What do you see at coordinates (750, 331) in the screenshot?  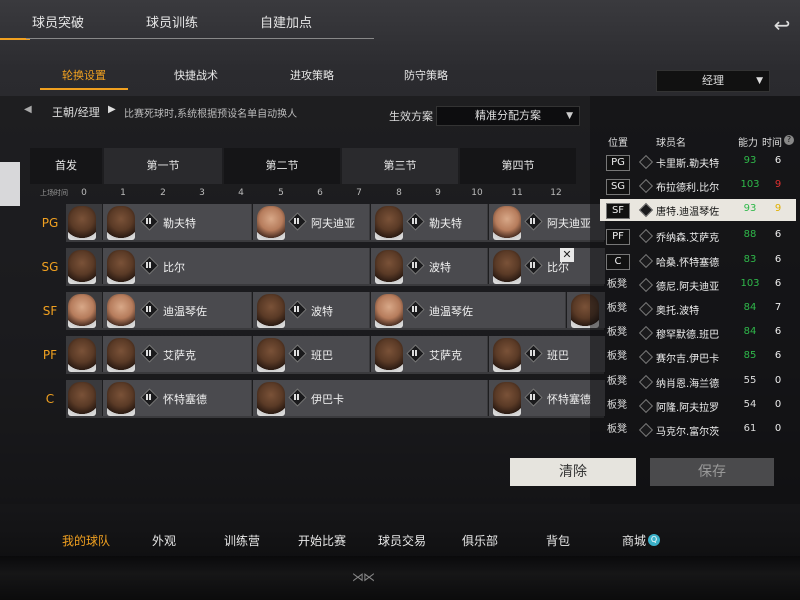 I see `roster-rating: 84` at bounding box center [750, 331].